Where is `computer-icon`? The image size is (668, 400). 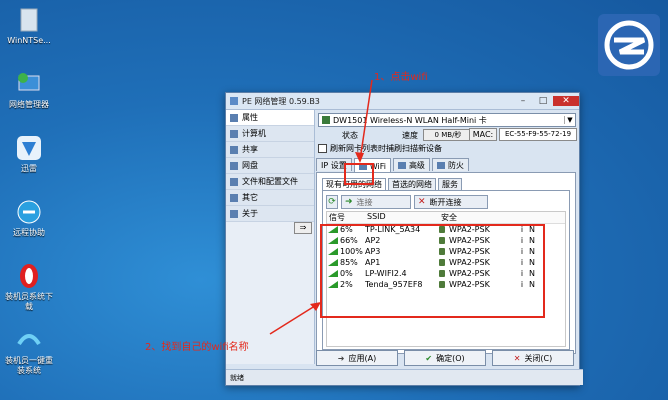
computer-icon is located at coordinates (234, 133).